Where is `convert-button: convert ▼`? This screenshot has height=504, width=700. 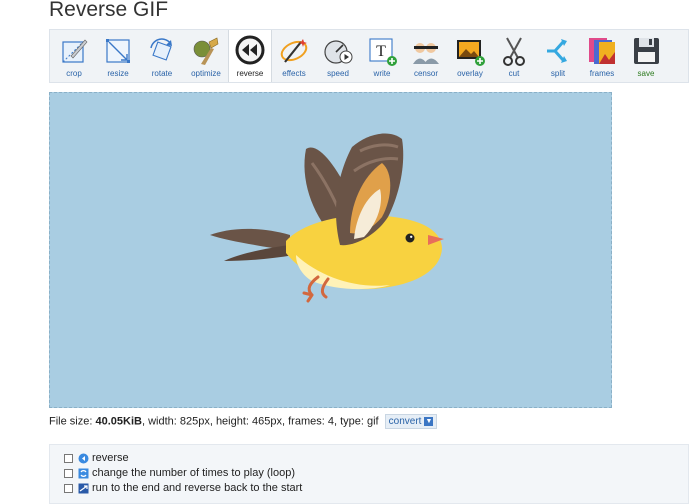
convert-button: convert ▼ is located at coordinates (411, 421).